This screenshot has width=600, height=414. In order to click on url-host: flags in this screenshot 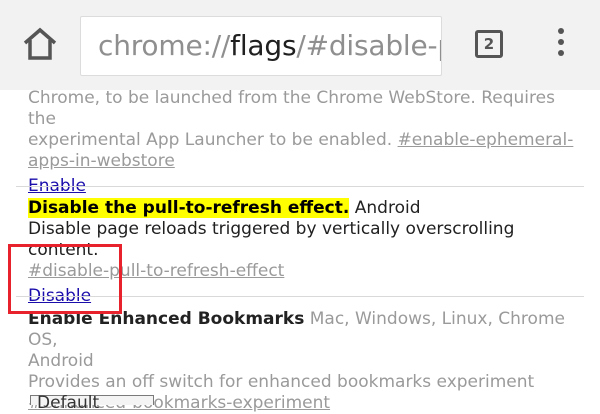, I will do `click(263, 45)`.